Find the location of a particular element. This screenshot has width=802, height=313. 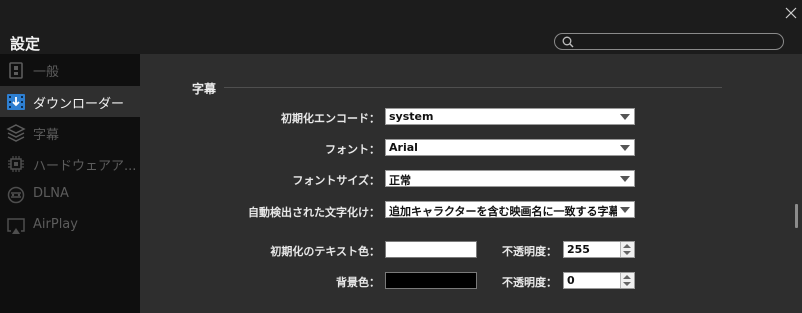

text-opacity-label: 不透明度： is located at coordinates (529, 251).